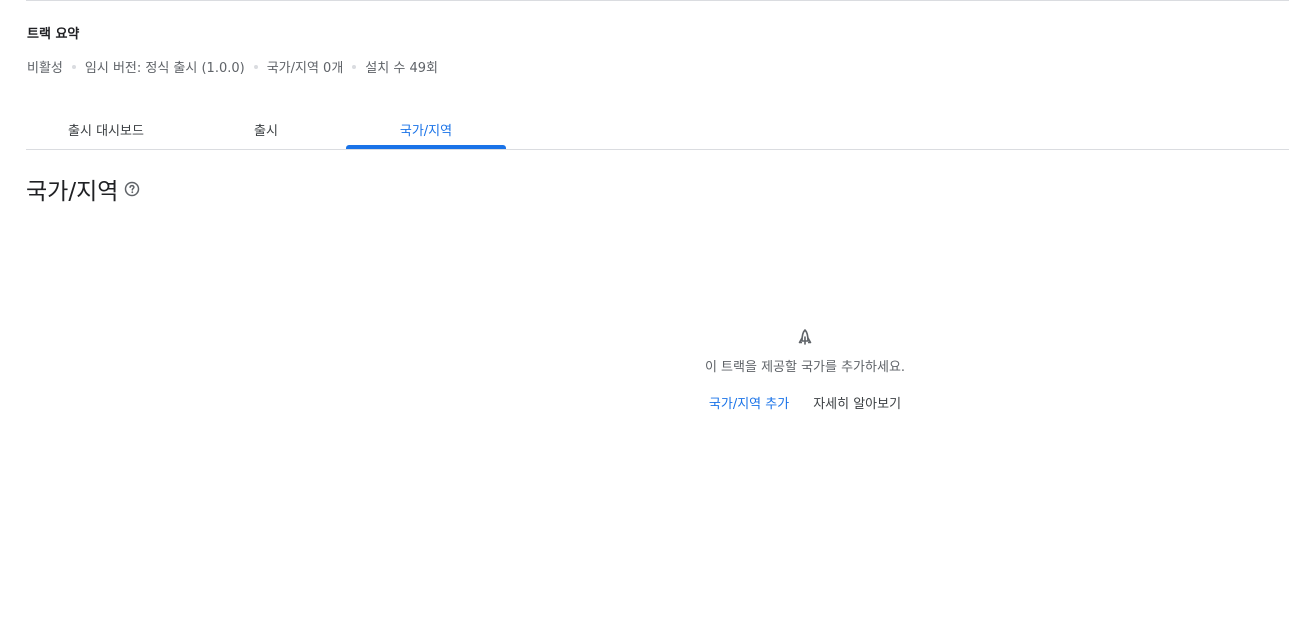  I want to click on empty-state-actions: 국가/지역 추가 자세히 알아보기, so click(805, 402).